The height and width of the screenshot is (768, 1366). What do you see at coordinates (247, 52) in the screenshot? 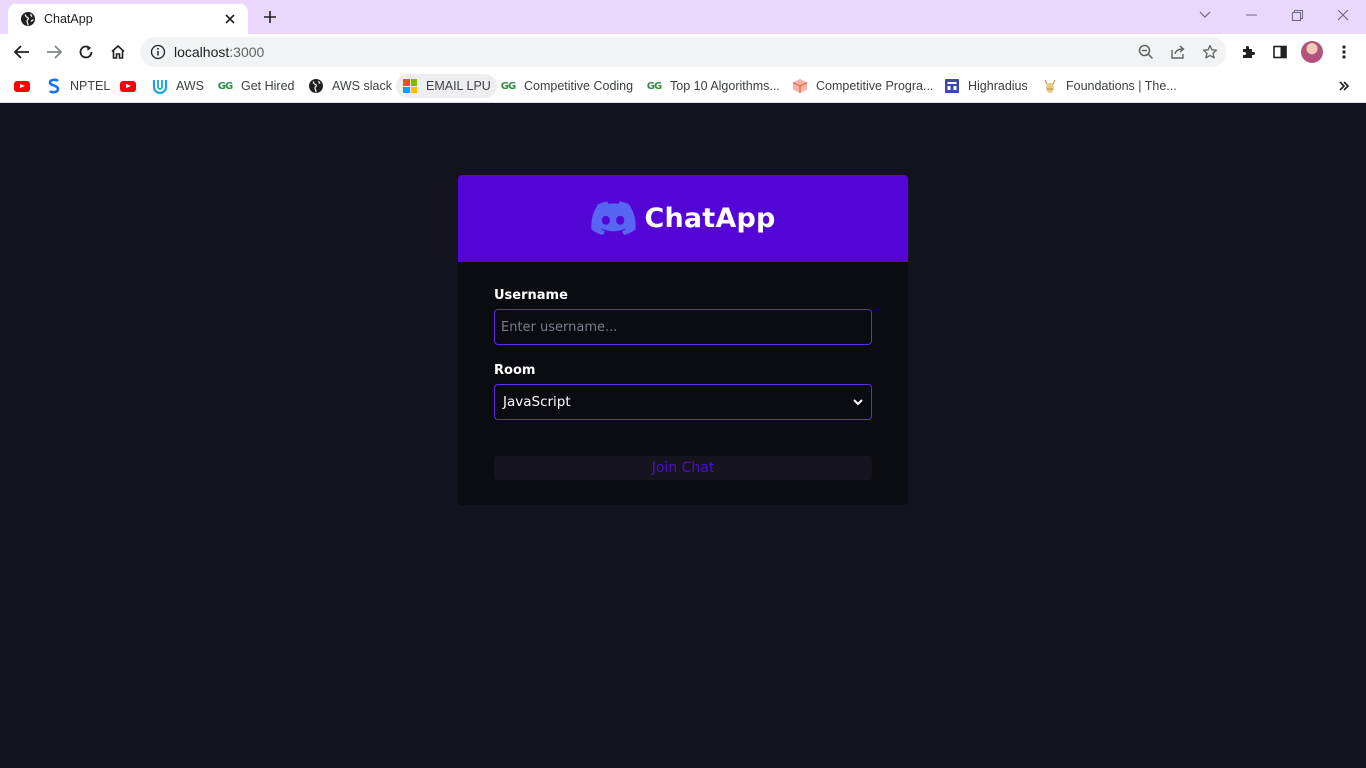
I see `url-port: :3000` at bounding box center [247, 52].